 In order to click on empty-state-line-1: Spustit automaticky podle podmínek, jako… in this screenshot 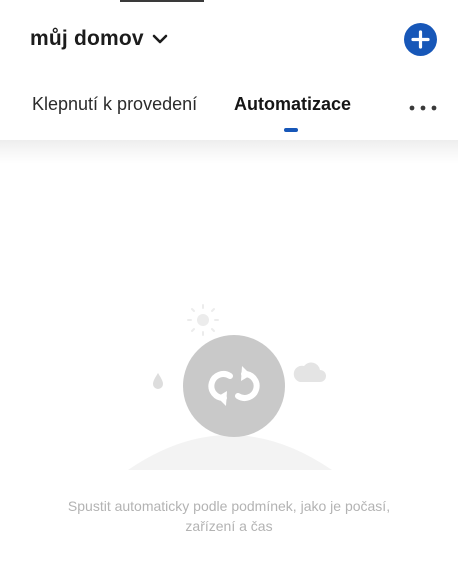, I will do `click(229, 506)`.